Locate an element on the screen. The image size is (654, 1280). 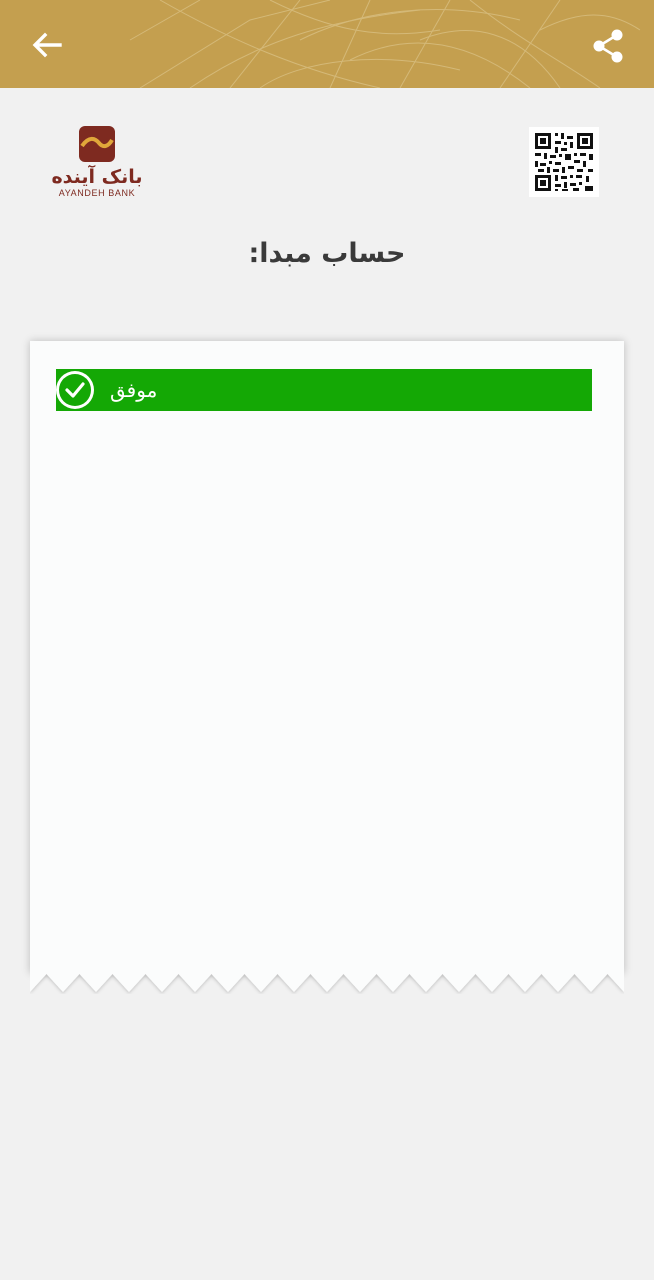
back-button is located at coordinates (47, 45).